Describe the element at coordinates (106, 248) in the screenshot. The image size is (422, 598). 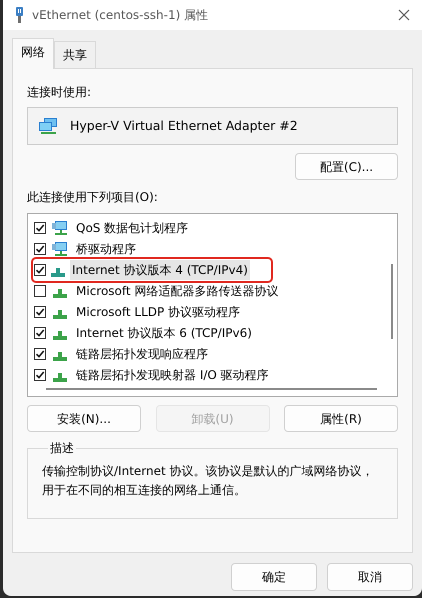
I see `list-item: 桥驱动程序` at that location.